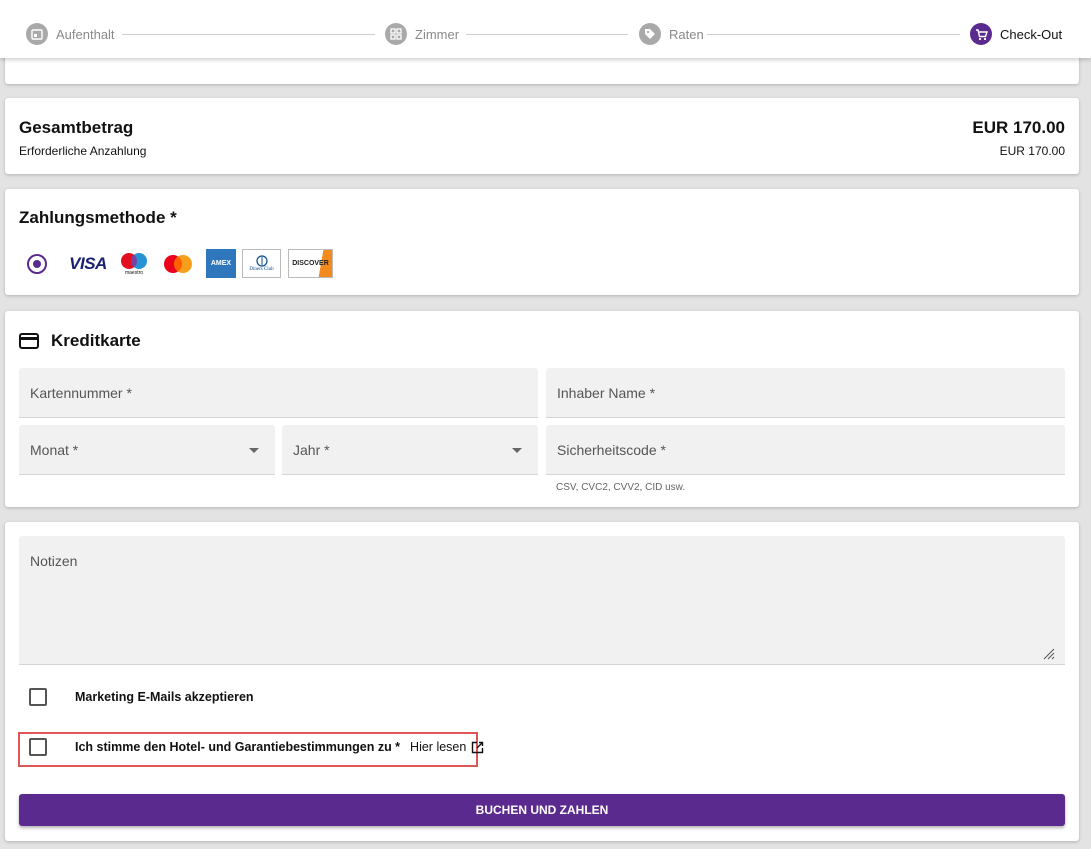  What do you see at coordinates (54, 561) in the screenshot?
I see `notes-label: Notizen` at bounding box center [54, 561].